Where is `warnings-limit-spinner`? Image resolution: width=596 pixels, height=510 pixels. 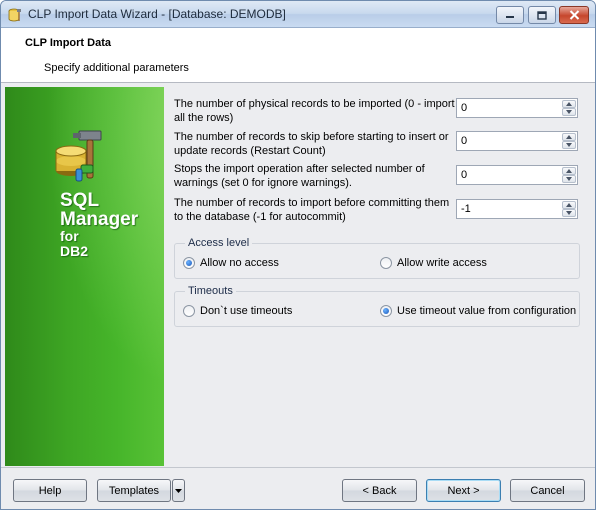
warnings-limit-spinner is located at coordinates (517, 175).